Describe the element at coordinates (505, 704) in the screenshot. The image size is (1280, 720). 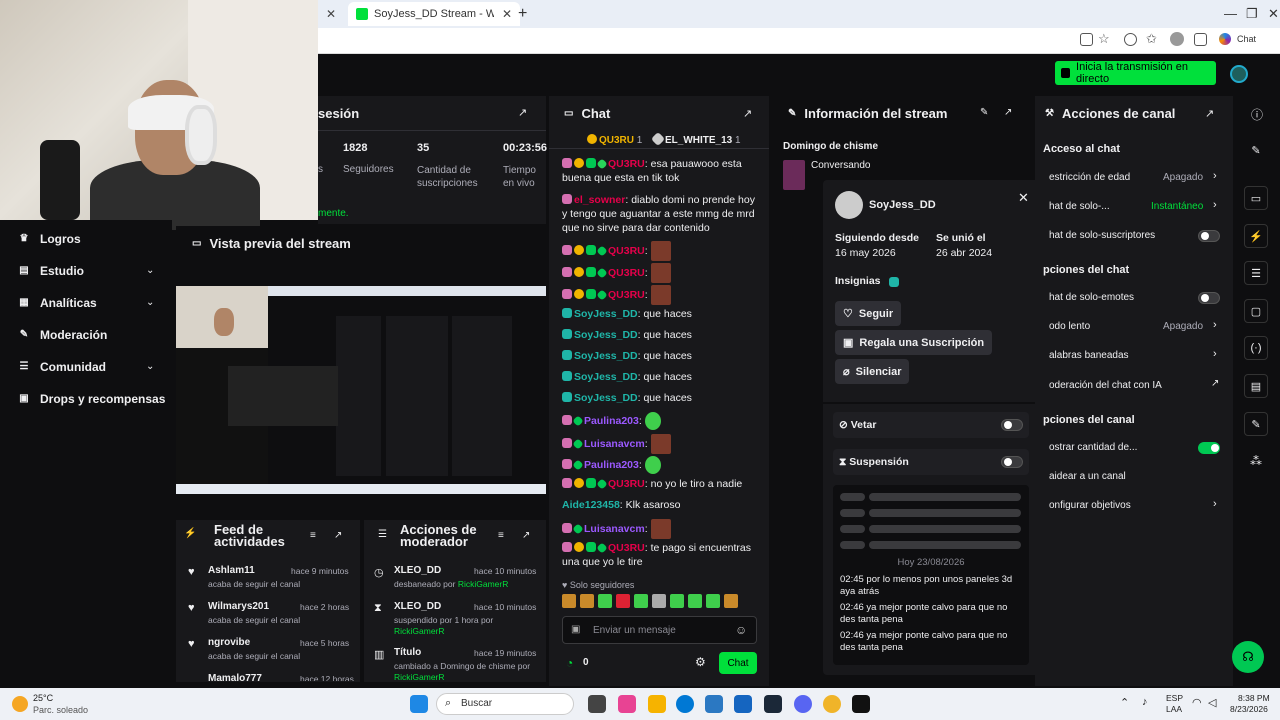
I see `taskbar-search: ⌕ Buscar` at that location.